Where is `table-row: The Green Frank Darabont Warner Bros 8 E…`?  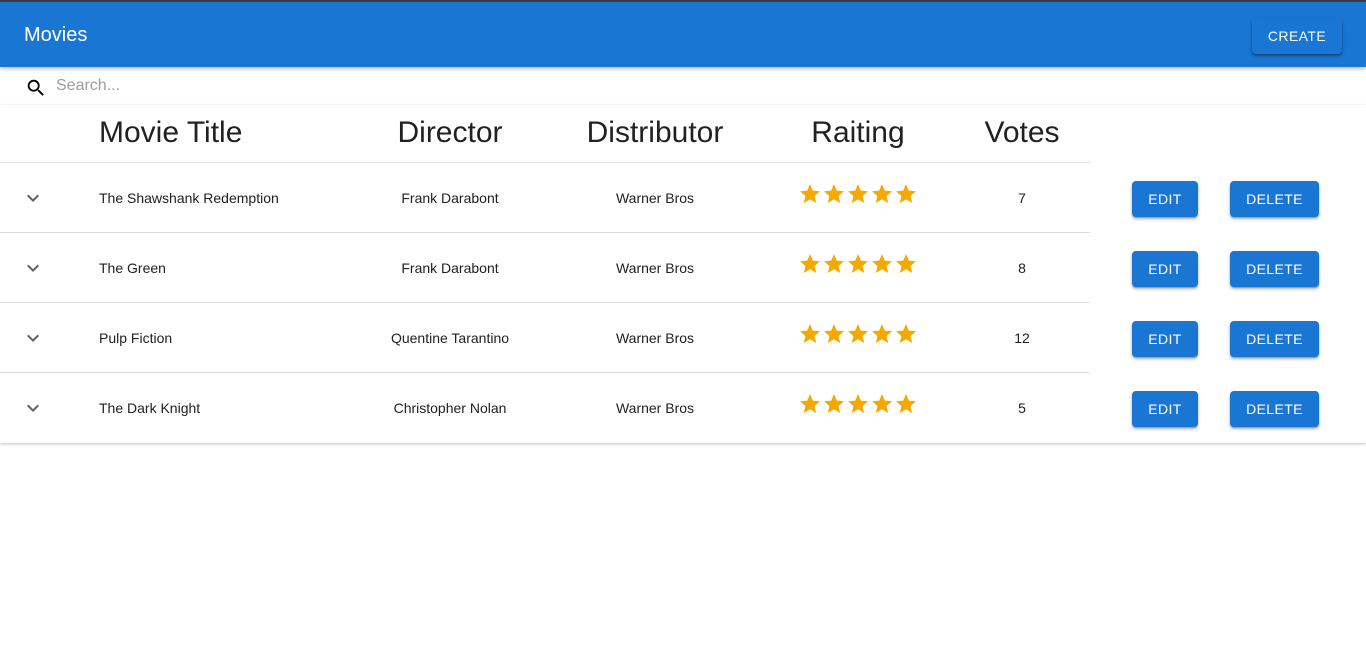 table-row: The Green Frank Darabont Warner Bros 8 E… is located at coordinates (683, 268).